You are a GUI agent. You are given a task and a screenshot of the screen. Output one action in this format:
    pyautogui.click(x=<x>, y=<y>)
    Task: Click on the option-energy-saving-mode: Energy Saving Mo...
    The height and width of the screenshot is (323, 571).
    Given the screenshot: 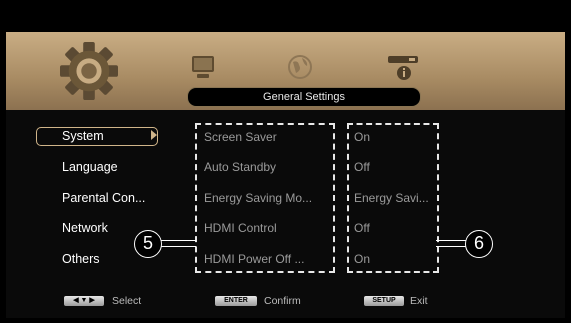 What is the action you would take?
    pyautogui.click(x=258, y=198)
    